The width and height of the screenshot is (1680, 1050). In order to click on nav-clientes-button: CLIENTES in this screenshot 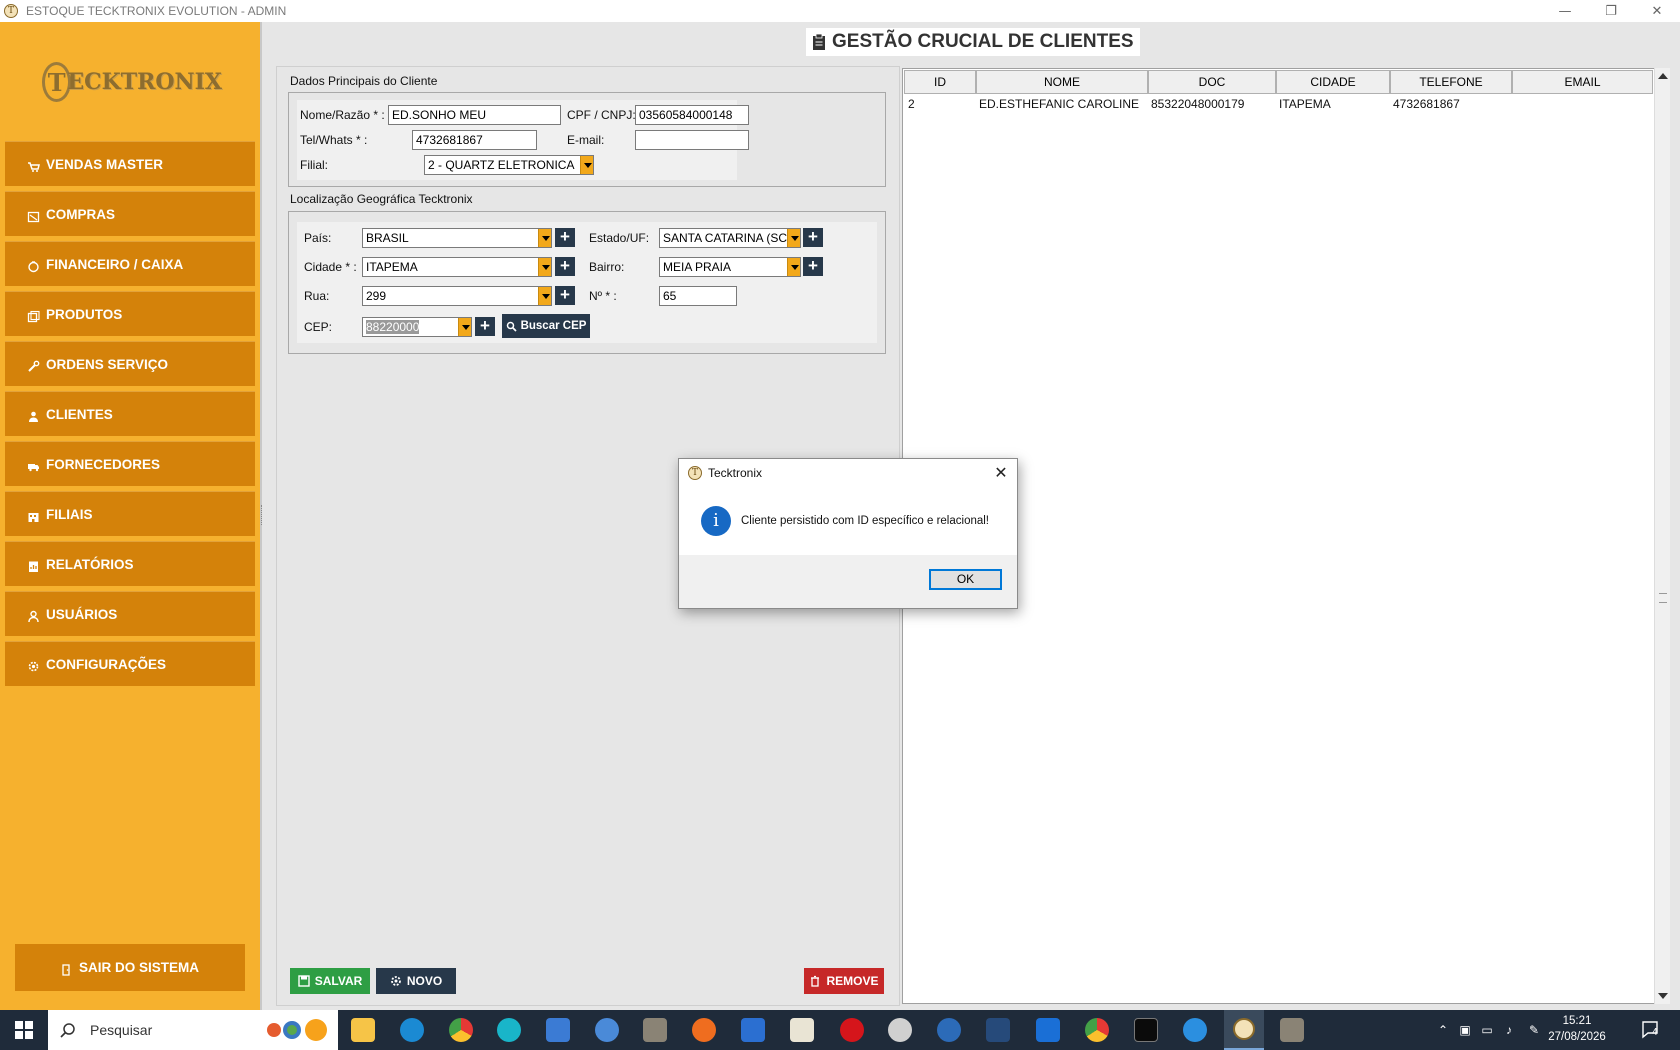, I will do `click(130, 413)`.